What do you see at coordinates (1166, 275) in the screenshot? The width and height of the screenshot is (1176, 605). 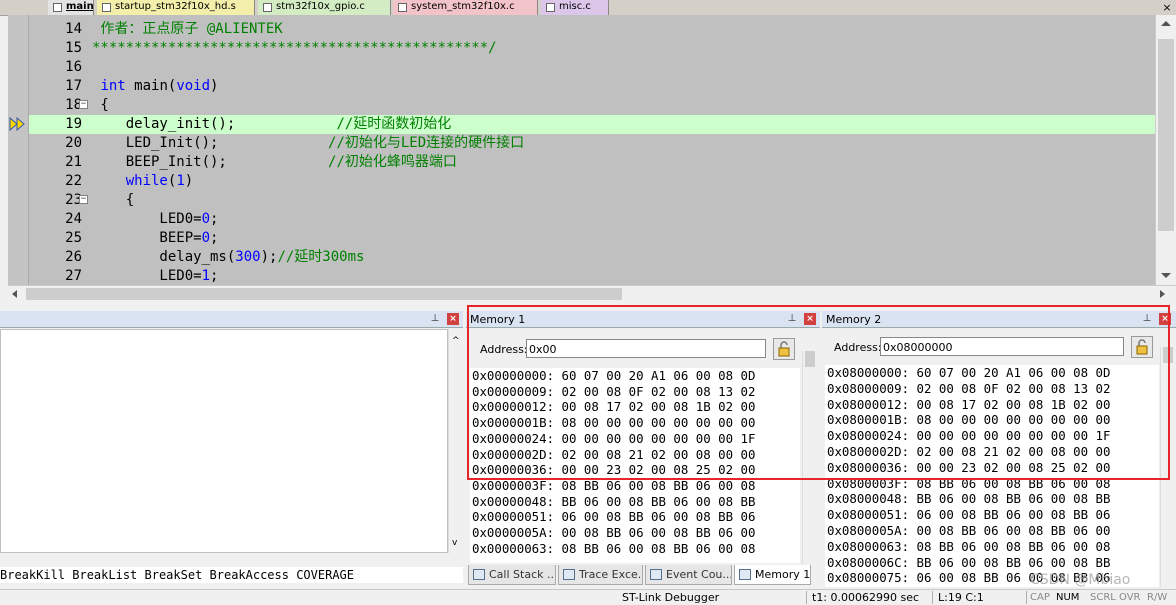 I see `scroll-down-arrow-icon` at bounding box center [1166, 275].